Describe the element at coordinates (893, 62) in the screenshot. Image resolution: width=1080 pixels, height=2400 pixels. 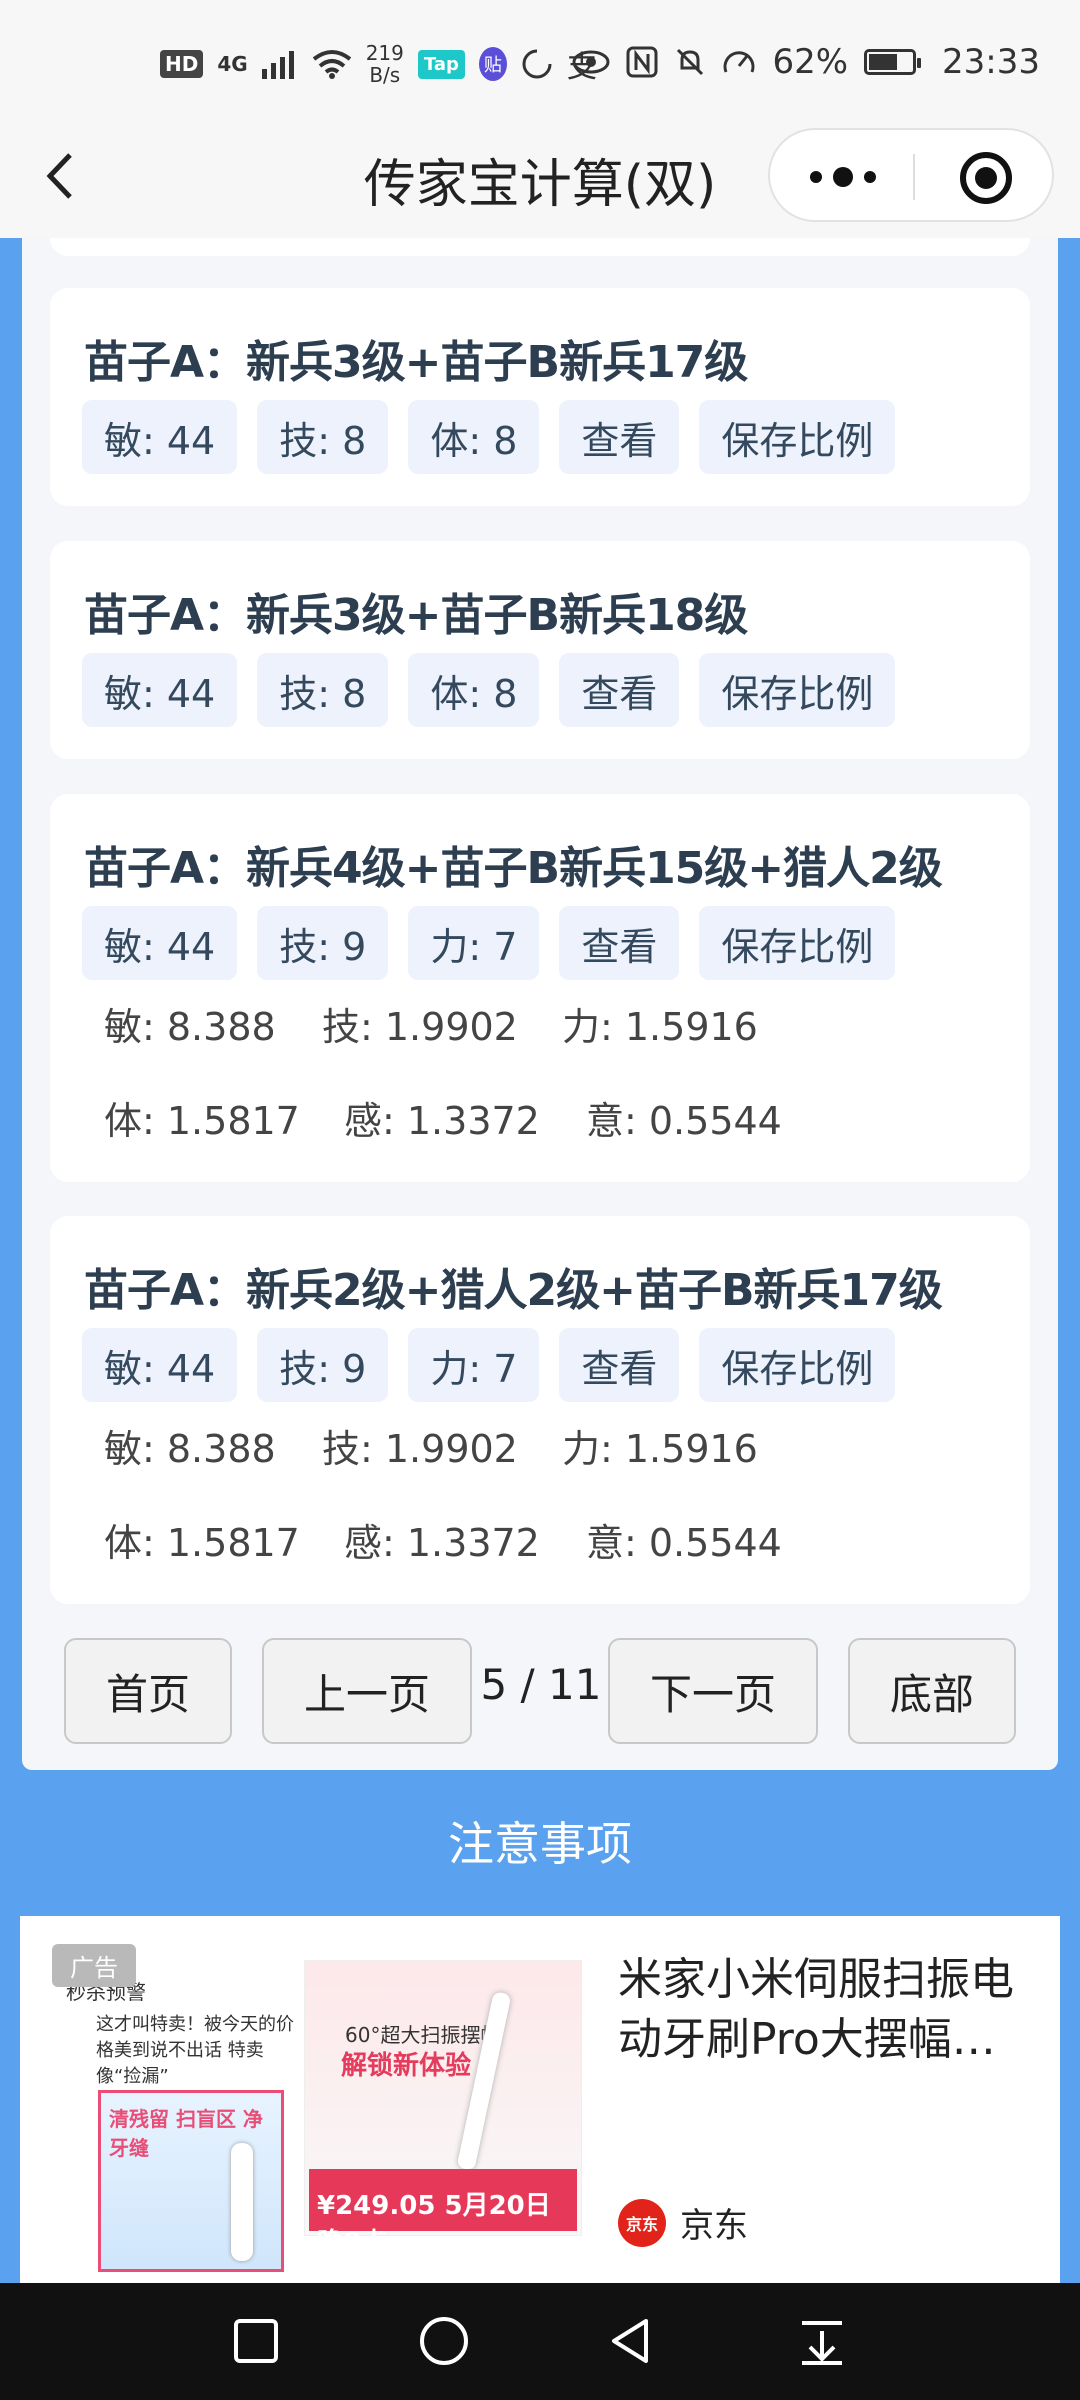
I see `battery-icon` at that location.